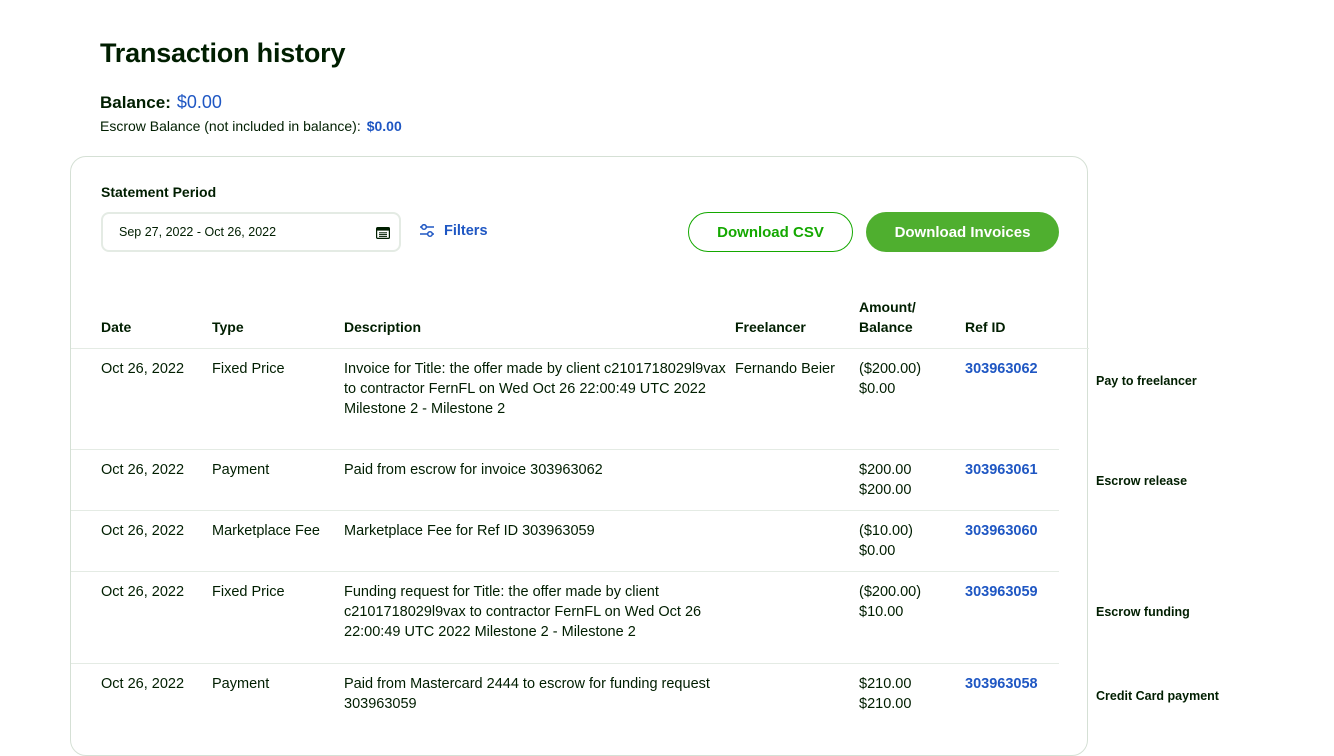  Describe the element at coordinates (985, 327) in the screenshot. I see `col-header-ref-id: Ref ID` at that location.